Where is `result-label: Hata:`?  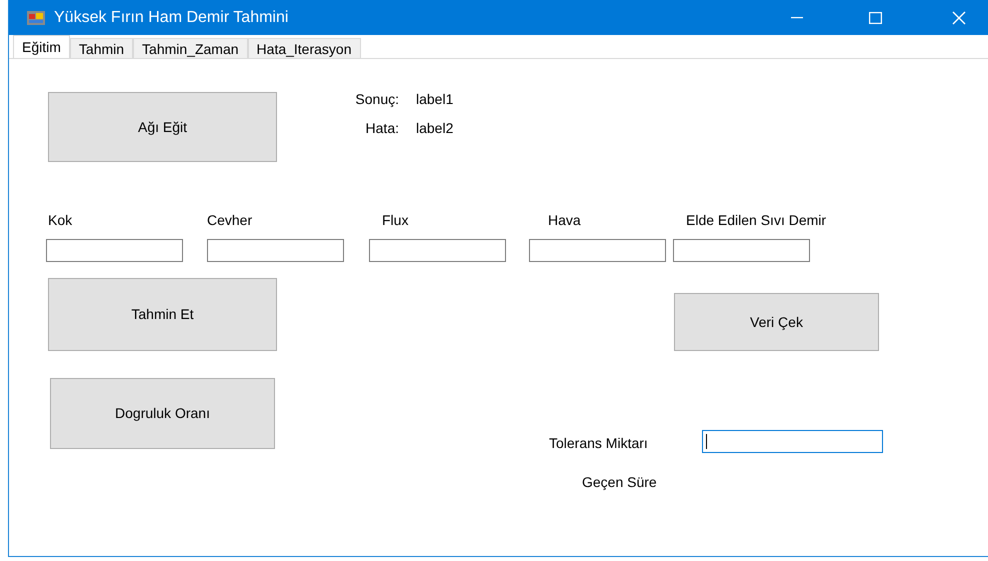
result-label: Hata: is located at coordinates (381, 128).